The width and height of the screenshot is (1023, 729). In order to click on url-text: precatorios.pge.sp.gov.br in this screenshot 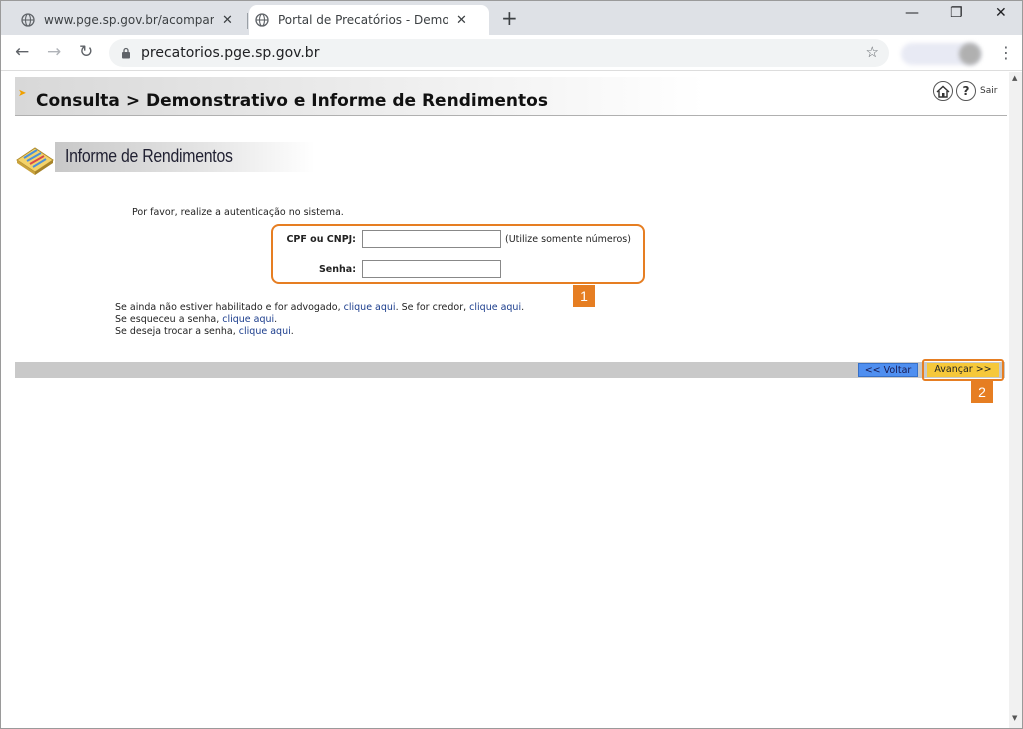, I will do `click(230, 53)`.